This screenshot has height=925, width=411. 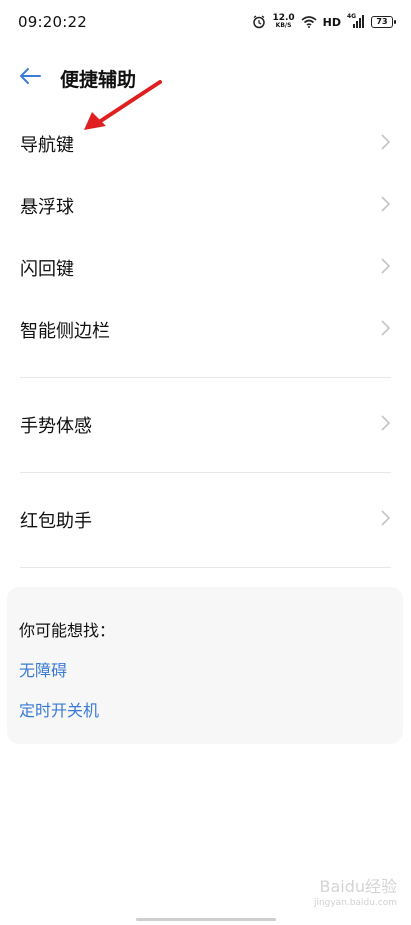 I want to click on status-icons: 12.0 KB/S HD 4G 73, so click(x=324, y=21).